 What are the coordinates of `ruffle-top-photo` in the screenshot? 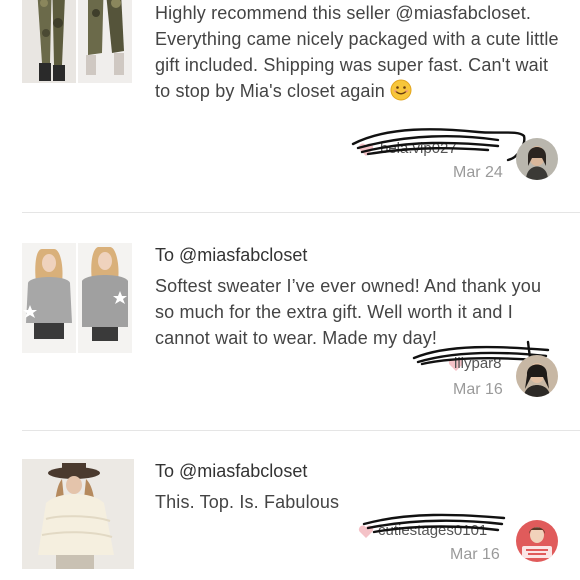 It's located at (78, 514).